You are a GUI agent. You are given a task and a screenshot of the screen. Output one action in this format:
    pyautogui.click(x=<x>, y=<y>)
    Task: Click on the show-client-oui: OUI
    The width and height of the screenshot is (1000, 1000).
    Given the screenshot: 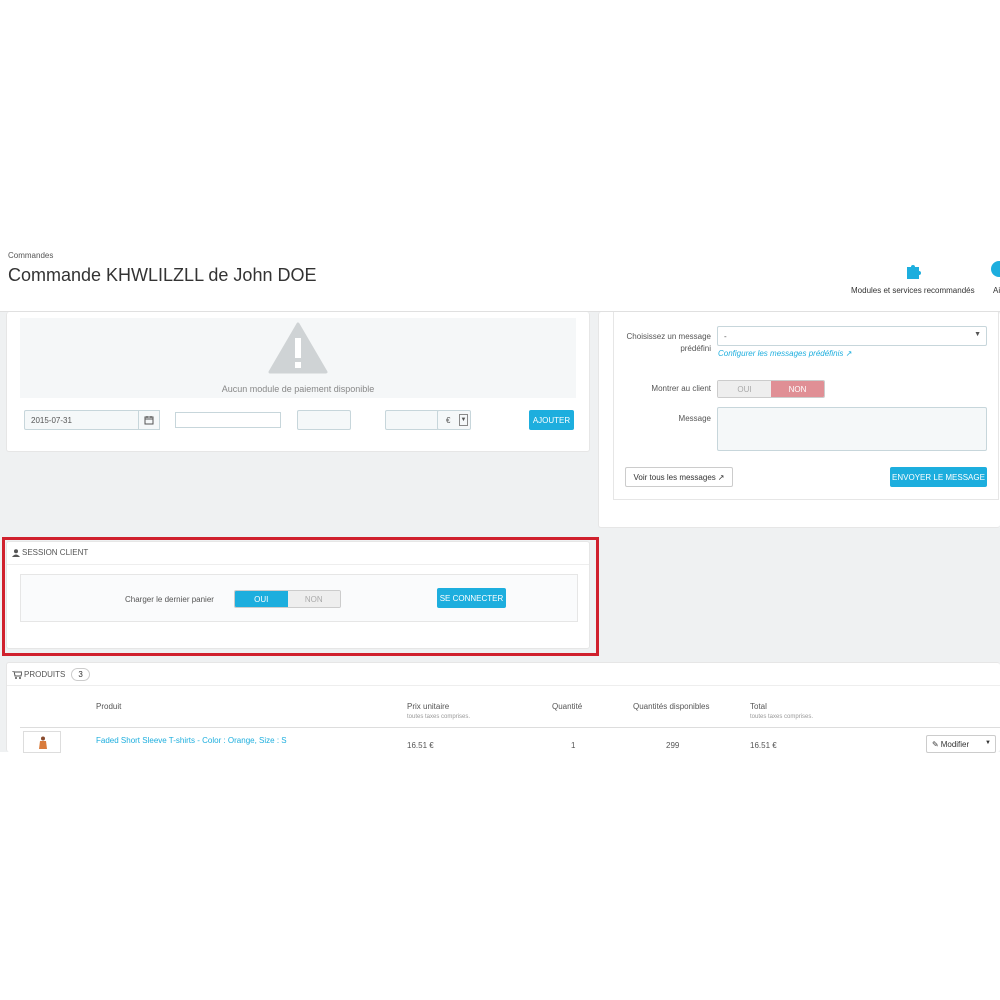 What is the action you would take?
    pyautogui.click(x=744, y=389)
    